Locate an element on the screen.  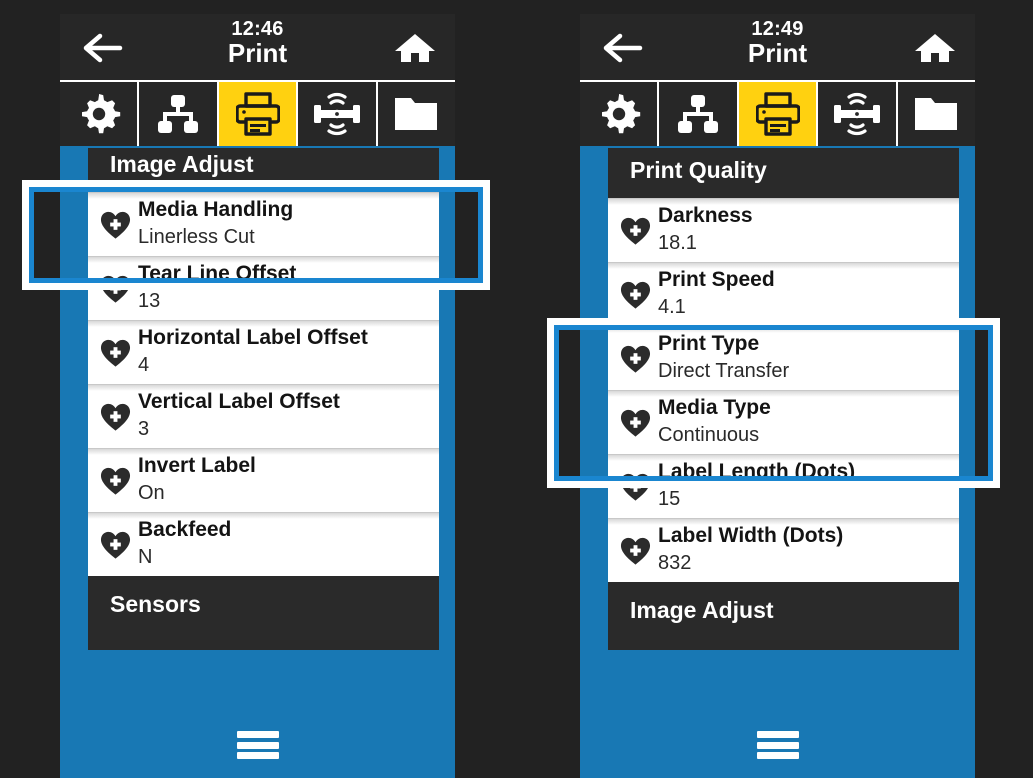
section-footer: Sensors is located at coordinates (263, 604).